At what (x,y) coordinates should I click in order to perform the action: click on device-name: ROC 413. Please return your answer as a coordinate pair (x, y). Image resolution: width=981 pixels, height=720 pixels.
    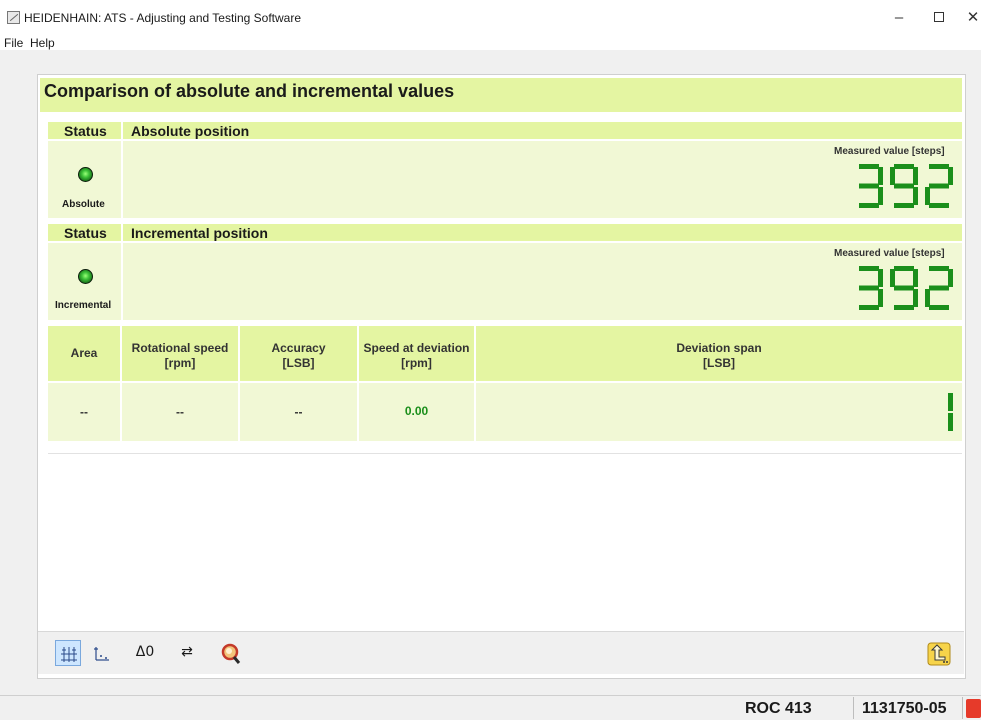
    Looking at the image, I should click on (778, 708).